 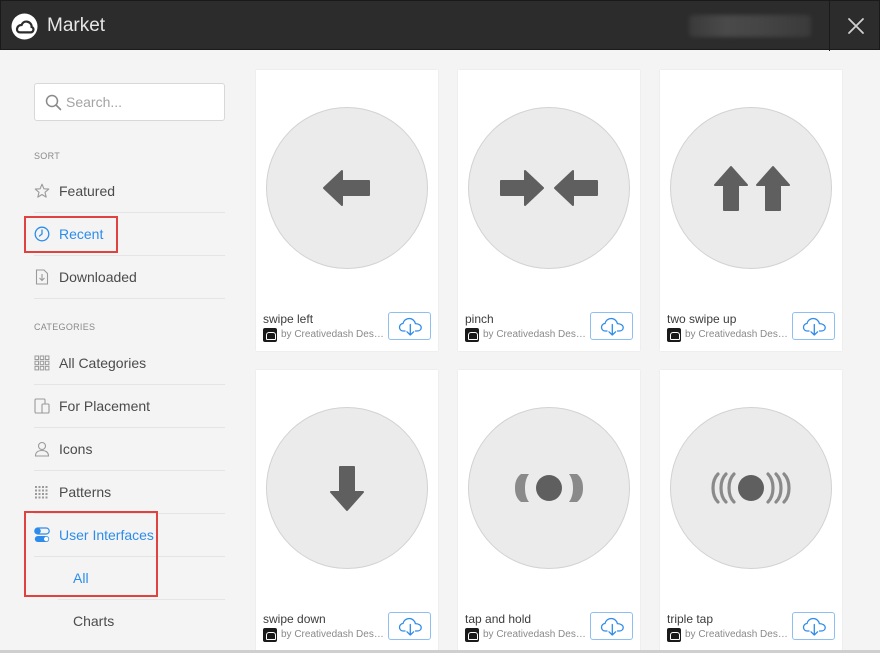 What do you see at coordinates (24, 26) in the screenshot?
I see `creative-cloud-logo-icon` at bounding box center [24, 26].